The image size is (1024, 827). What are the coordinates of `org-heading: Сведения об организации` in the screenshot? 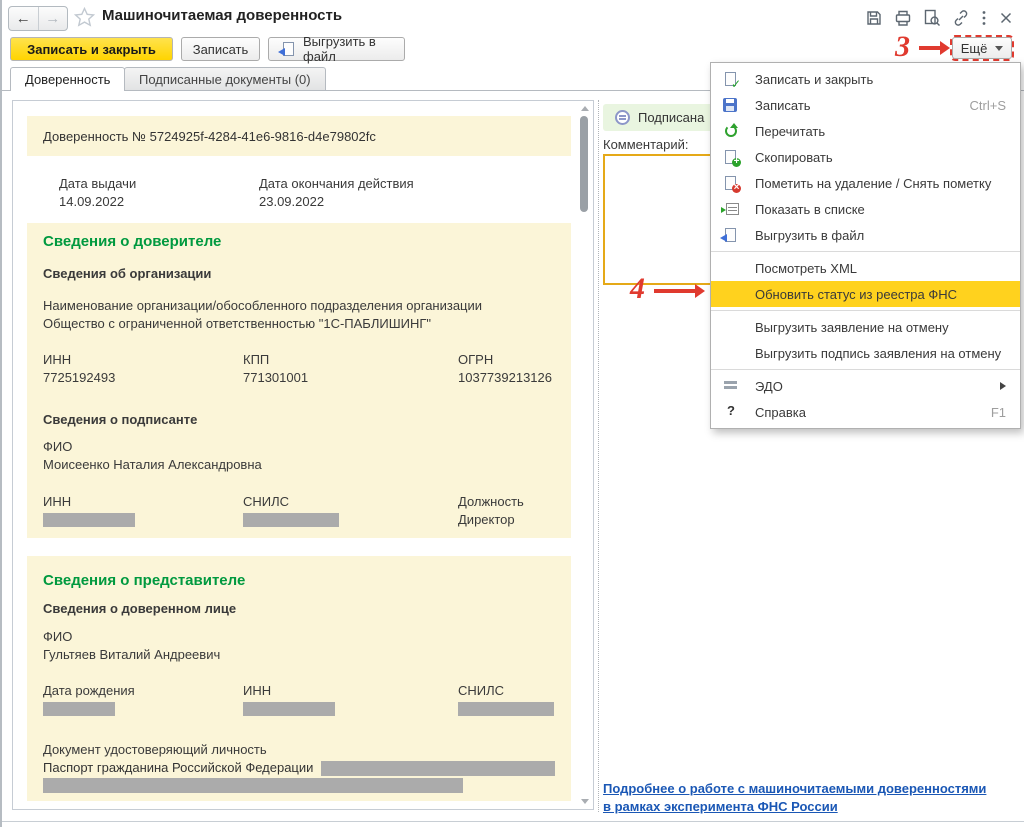 It's located at (127, 273).